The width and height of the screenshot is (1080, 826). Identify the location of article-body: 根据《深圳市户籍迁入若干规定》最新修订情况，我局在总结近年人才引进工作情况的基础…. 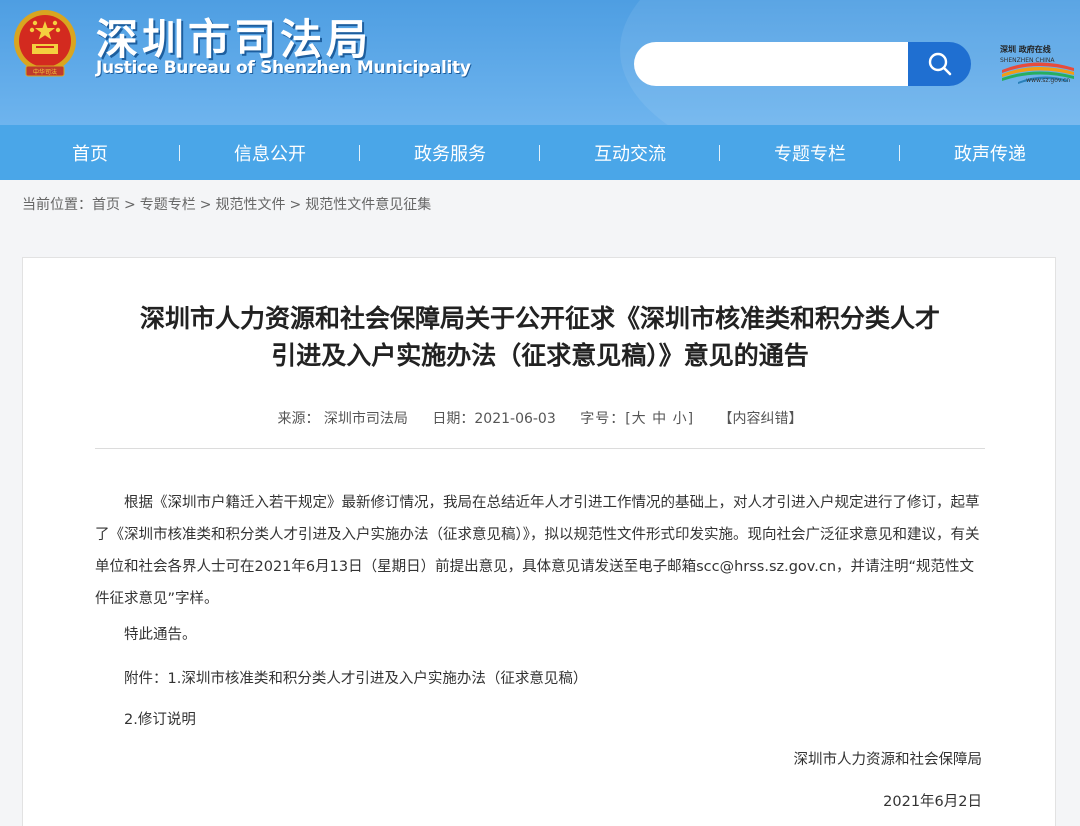
(537, 551).